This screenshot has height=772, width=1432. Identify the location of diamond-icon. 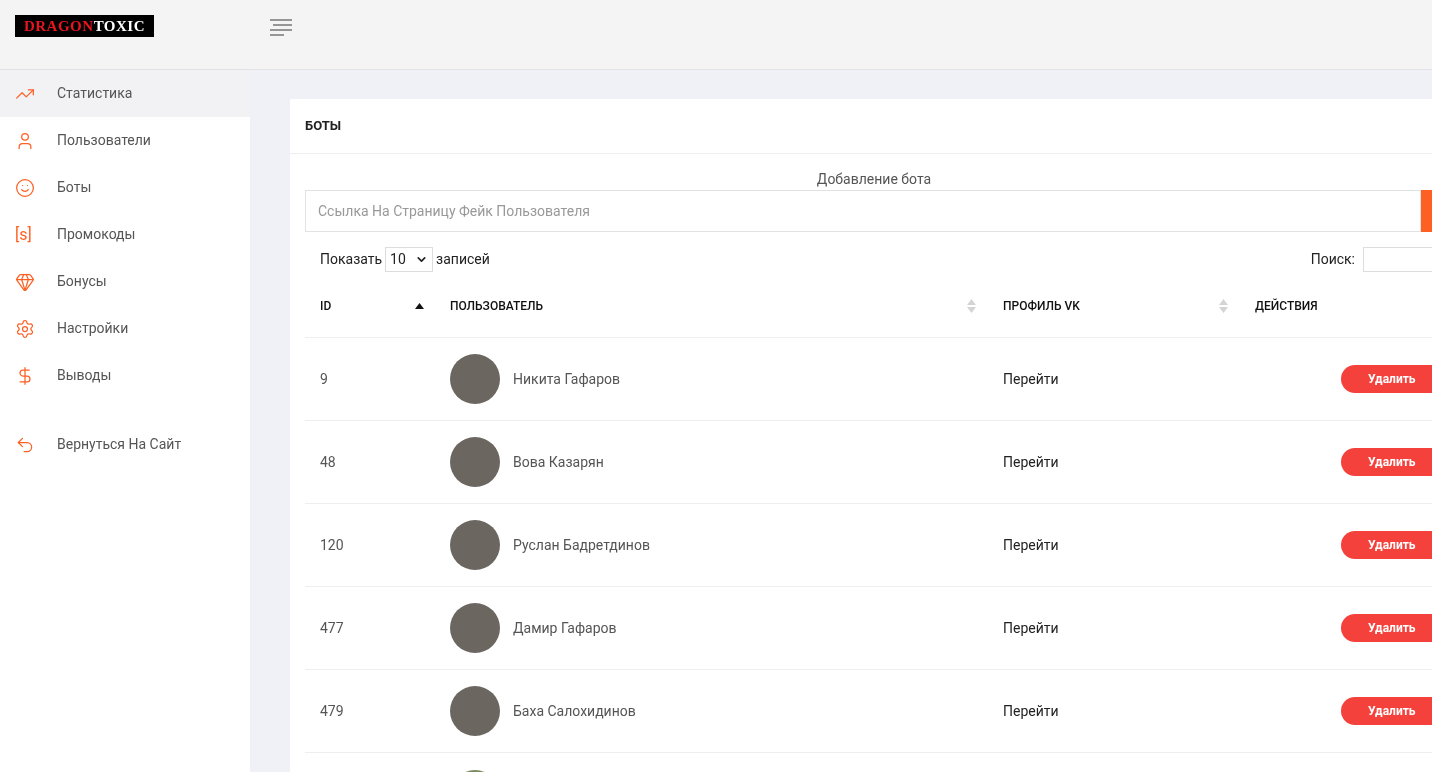
(25, 281).